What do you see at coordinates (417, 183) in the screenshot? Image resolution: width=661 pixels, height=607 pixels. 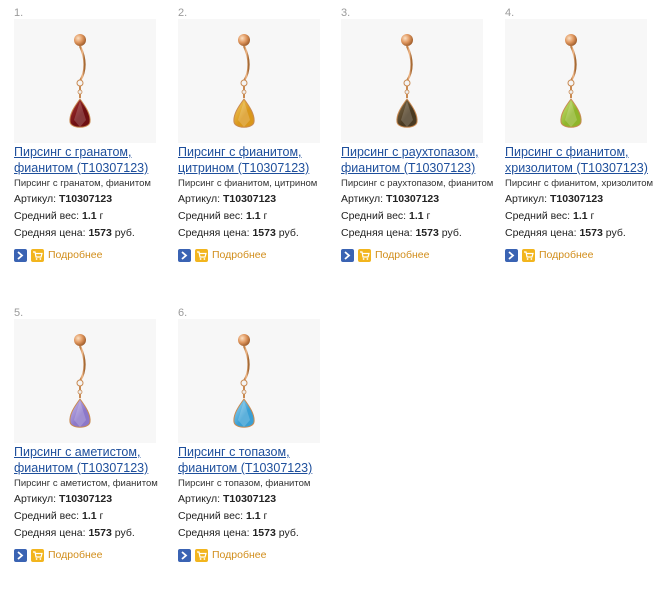 I see `product-description: Пирсинг с раухтопазом, фианитом` at bounding box center [417, 183].